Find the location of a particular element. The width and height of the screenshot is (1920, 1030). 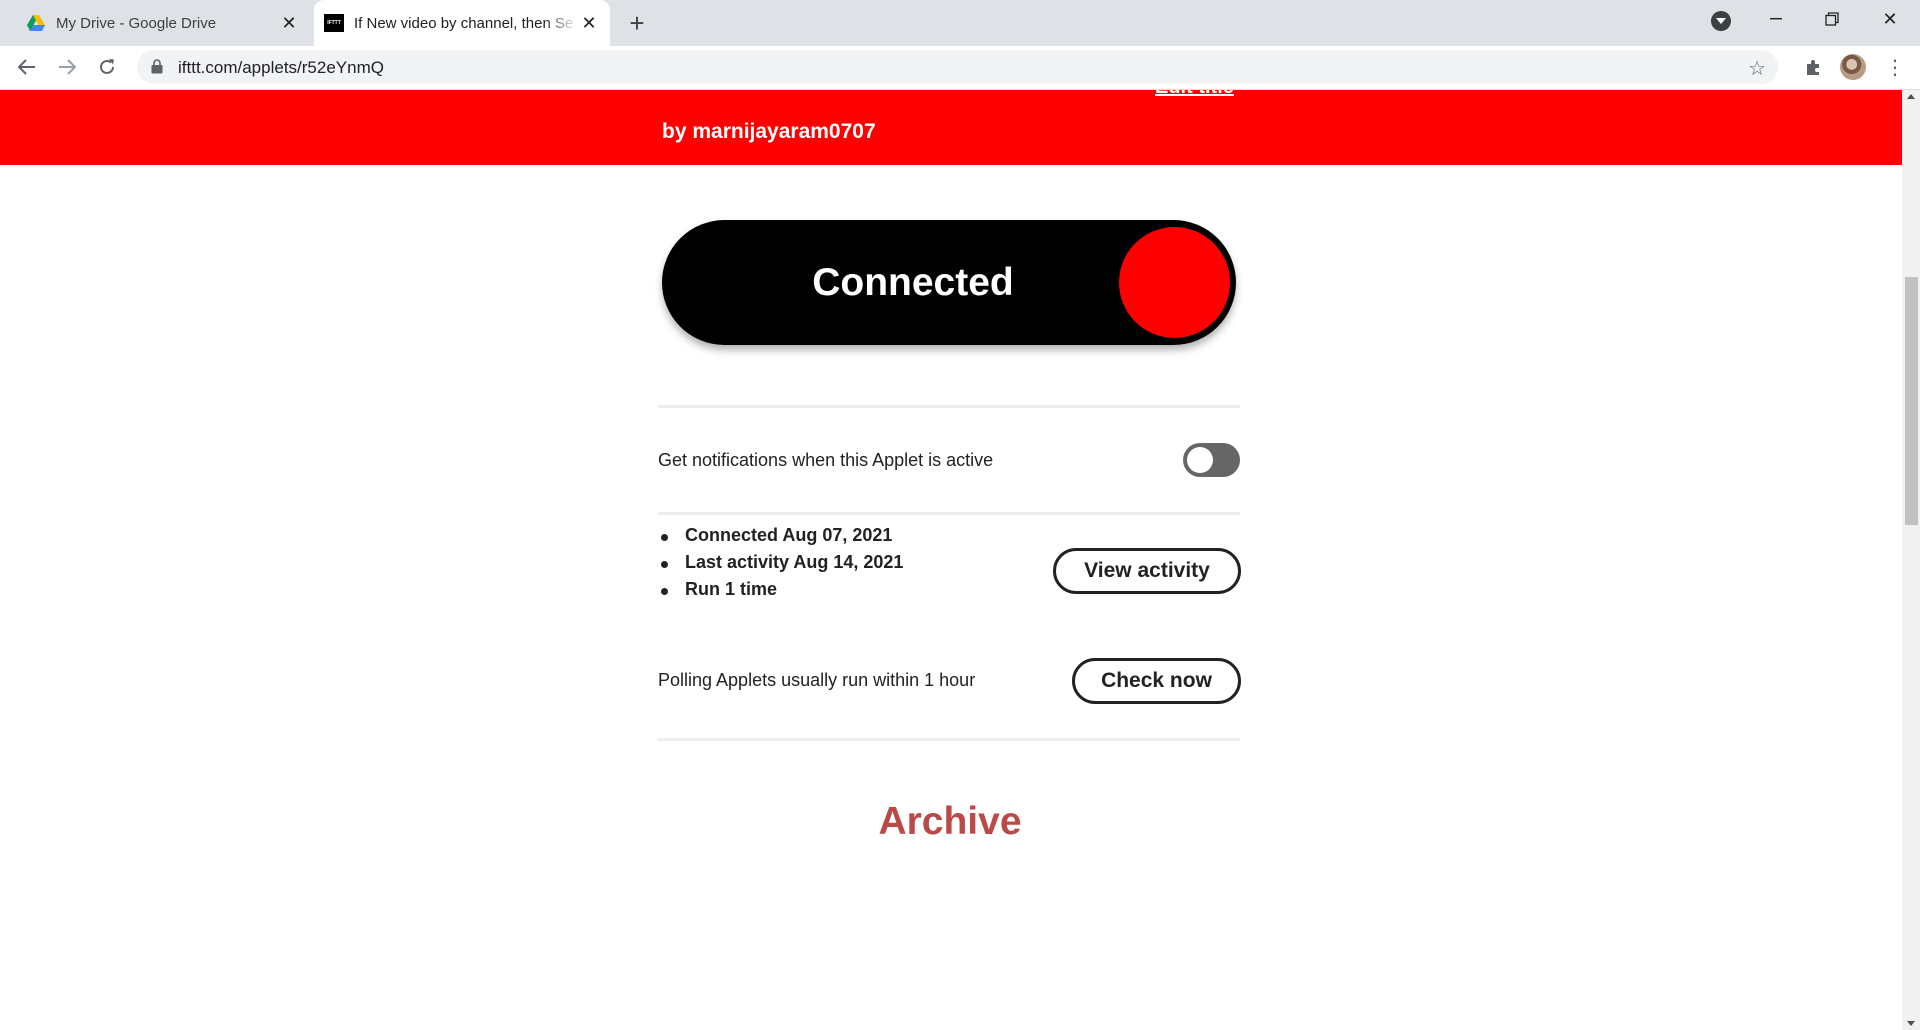

tab-ifttt-applet: IFTTT If New video by channel, then Se ✕ is located at coordinates (462, 23).